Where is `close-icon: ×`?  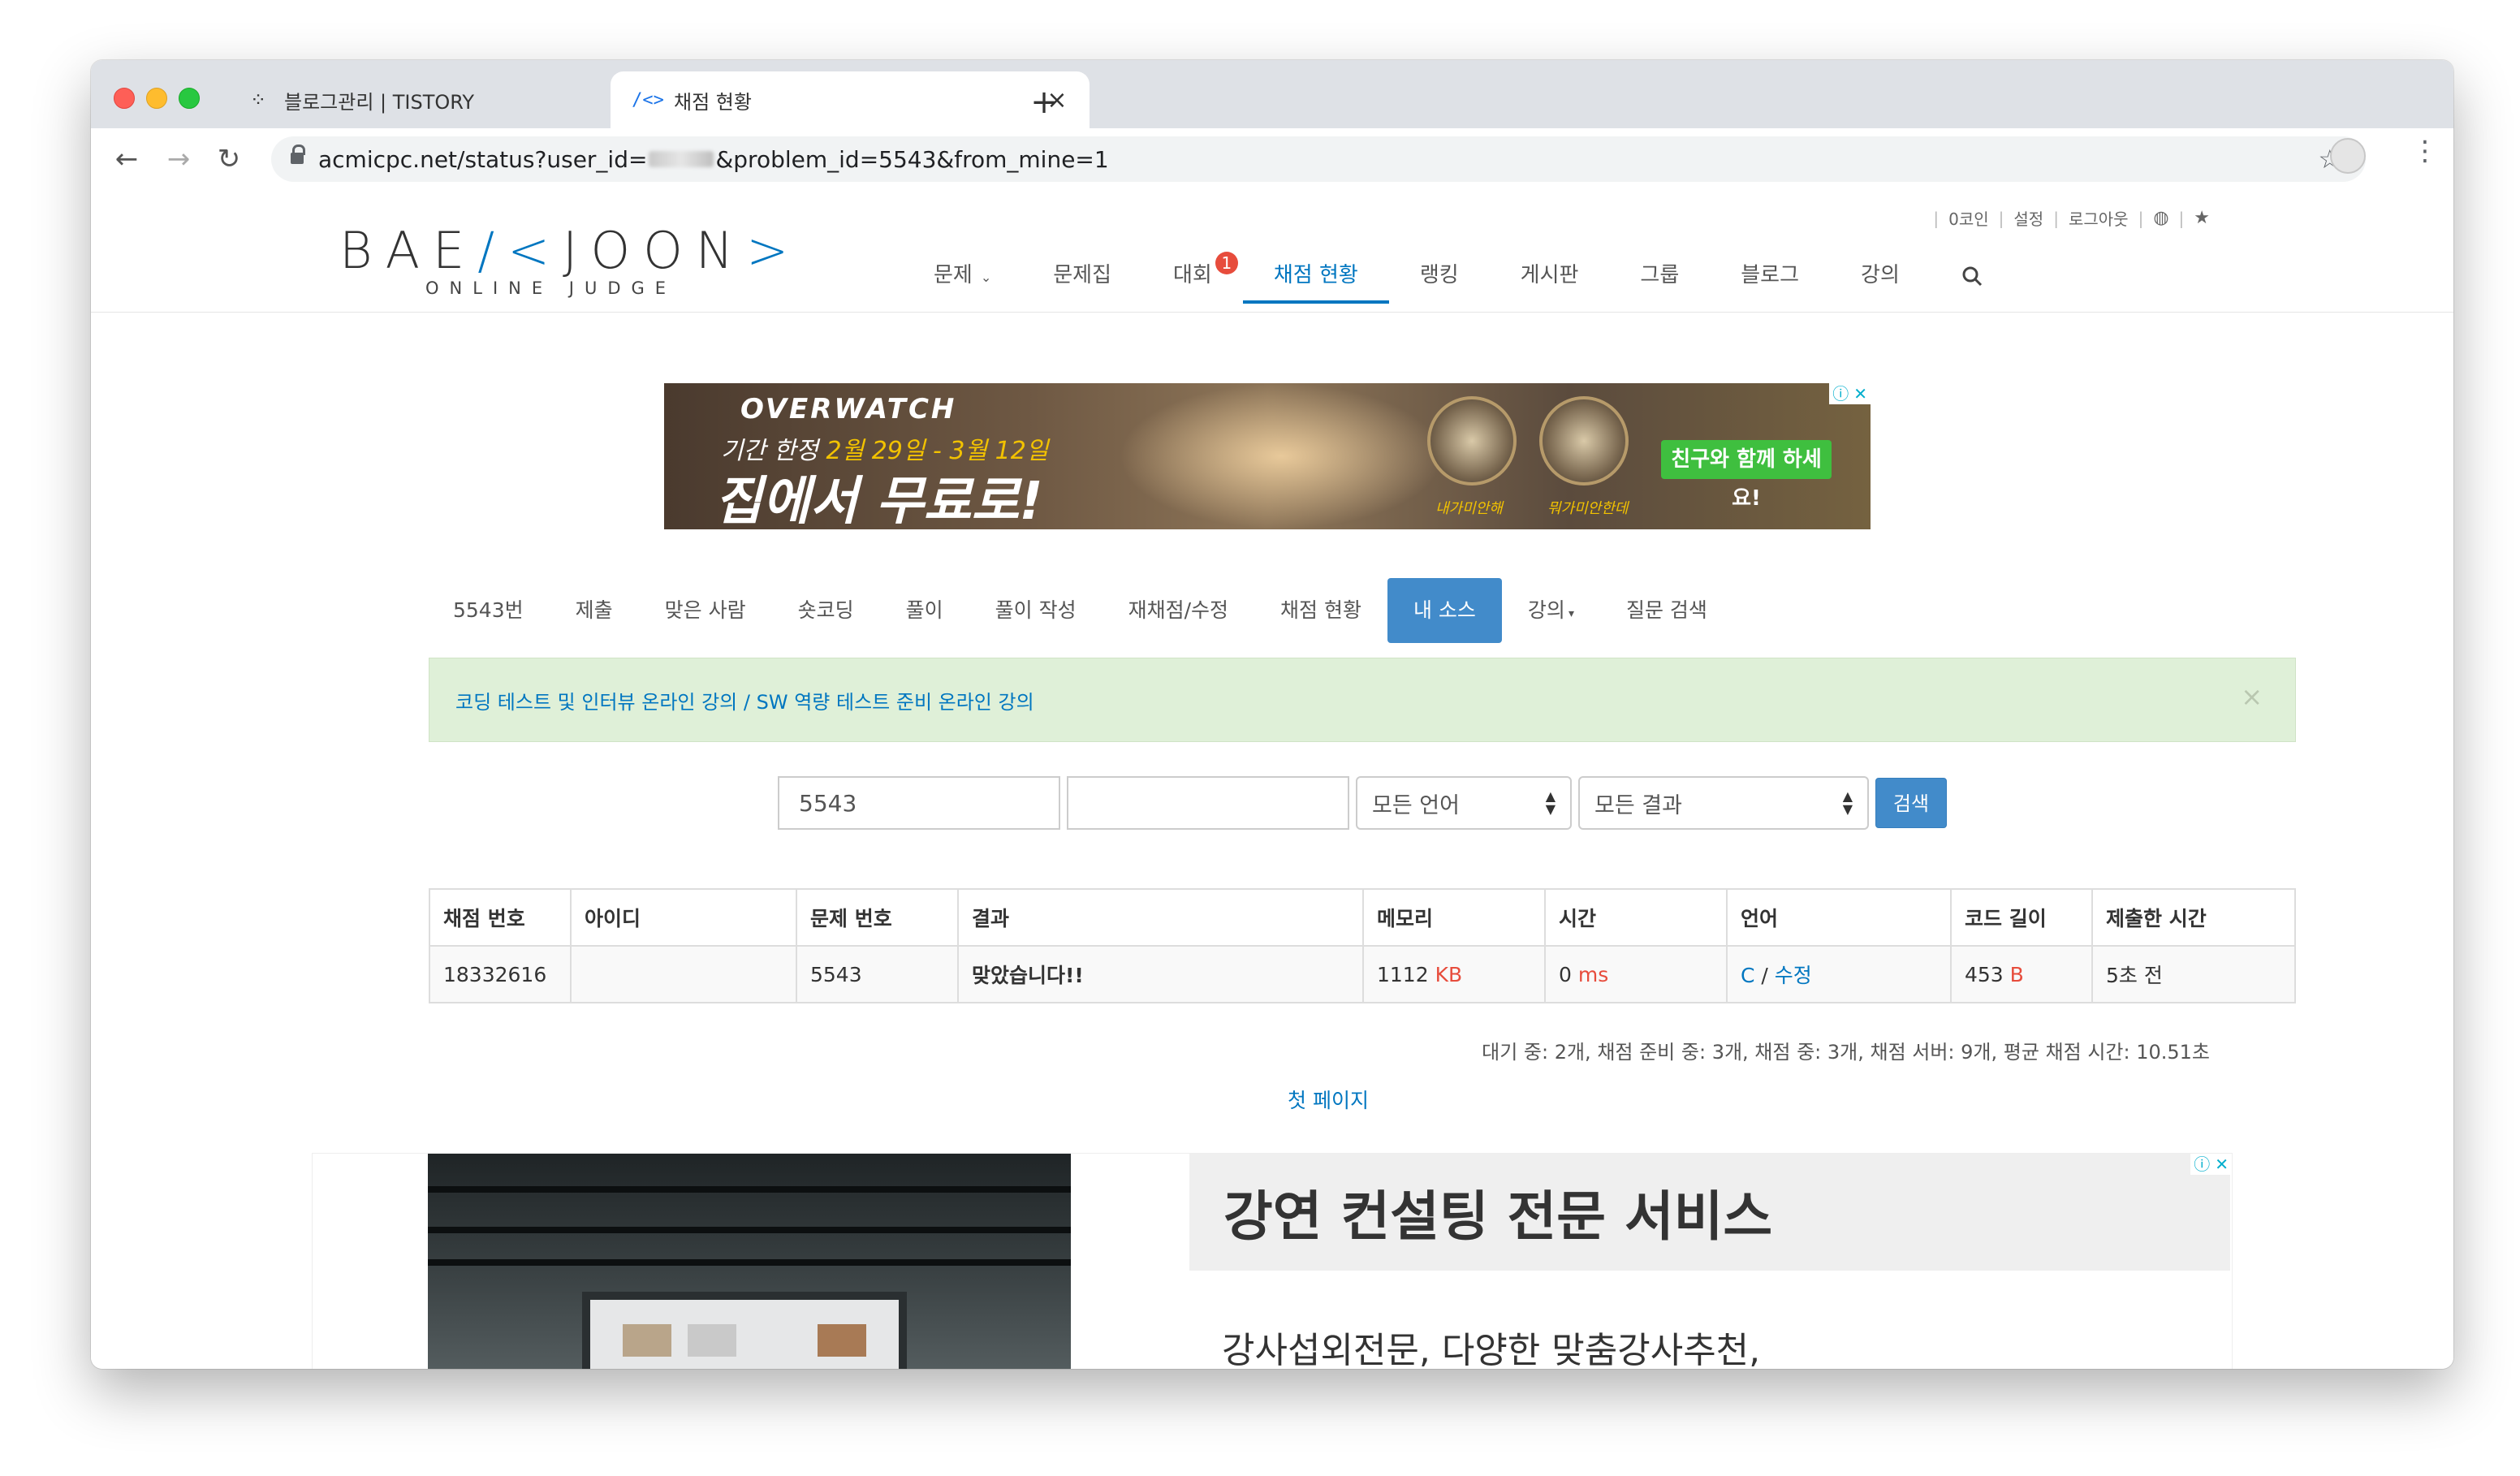 close-icon: × is located at coordinates (2252, 696).